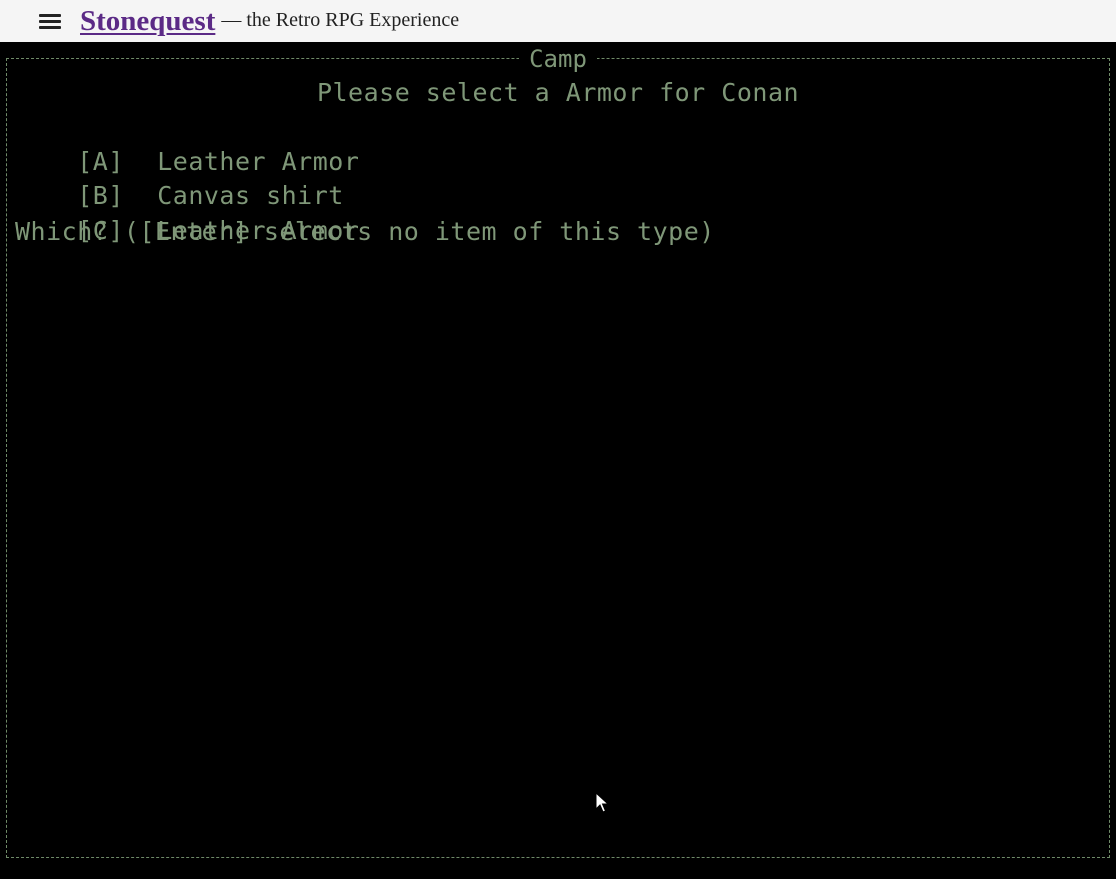 The height and width of the screenshot is (879, 1116). What do you see at coordinates (340, 19) in the screenshot?
I see `site-tagline: — the Retro RPG Experience` at bounding box center [340, 19].